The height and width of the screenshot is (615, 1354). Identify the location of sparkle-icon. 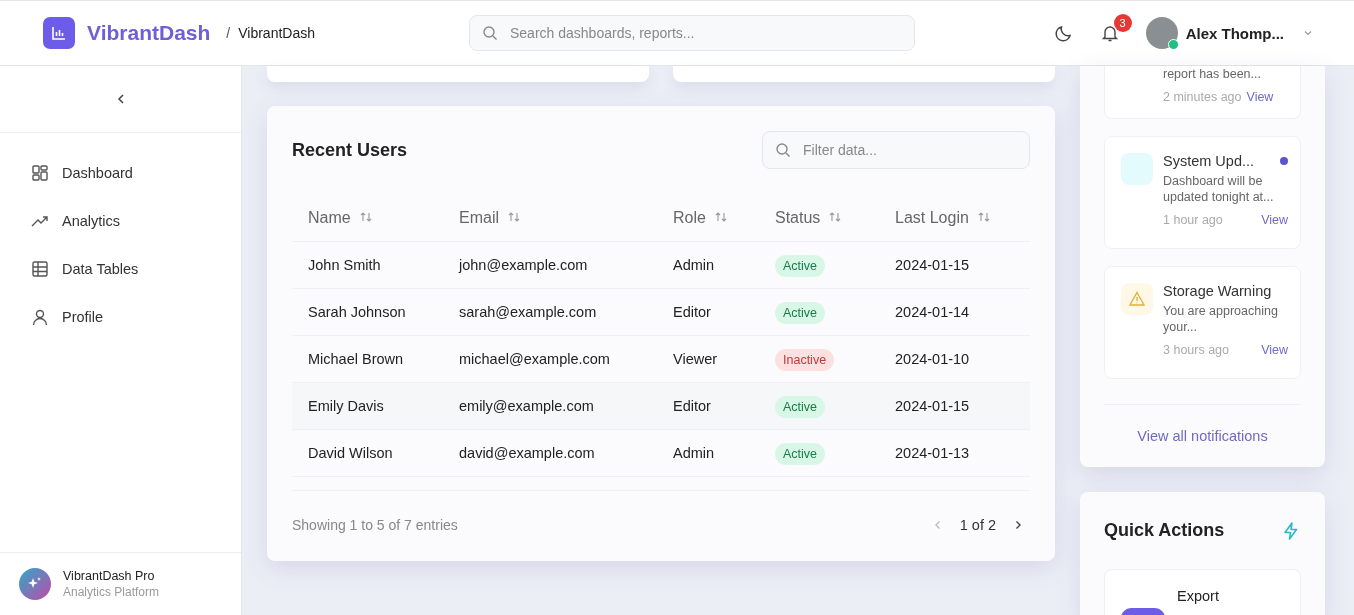
(35, 584).